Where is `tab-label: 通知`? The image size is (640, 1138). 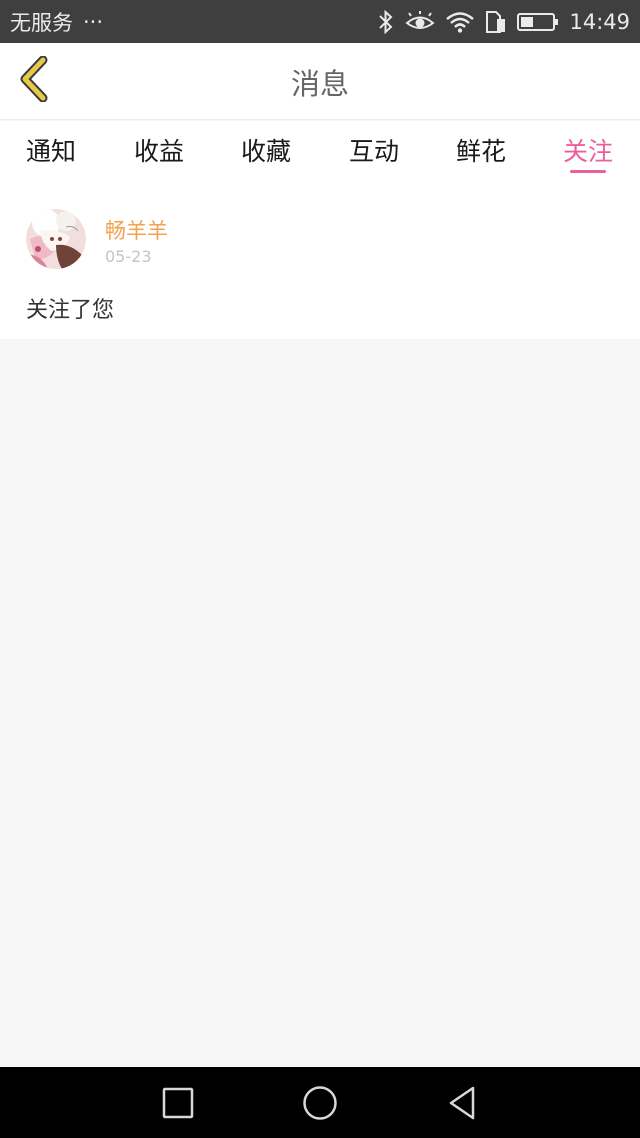
tab-label: 通知 is located at coordinates (50, 151).